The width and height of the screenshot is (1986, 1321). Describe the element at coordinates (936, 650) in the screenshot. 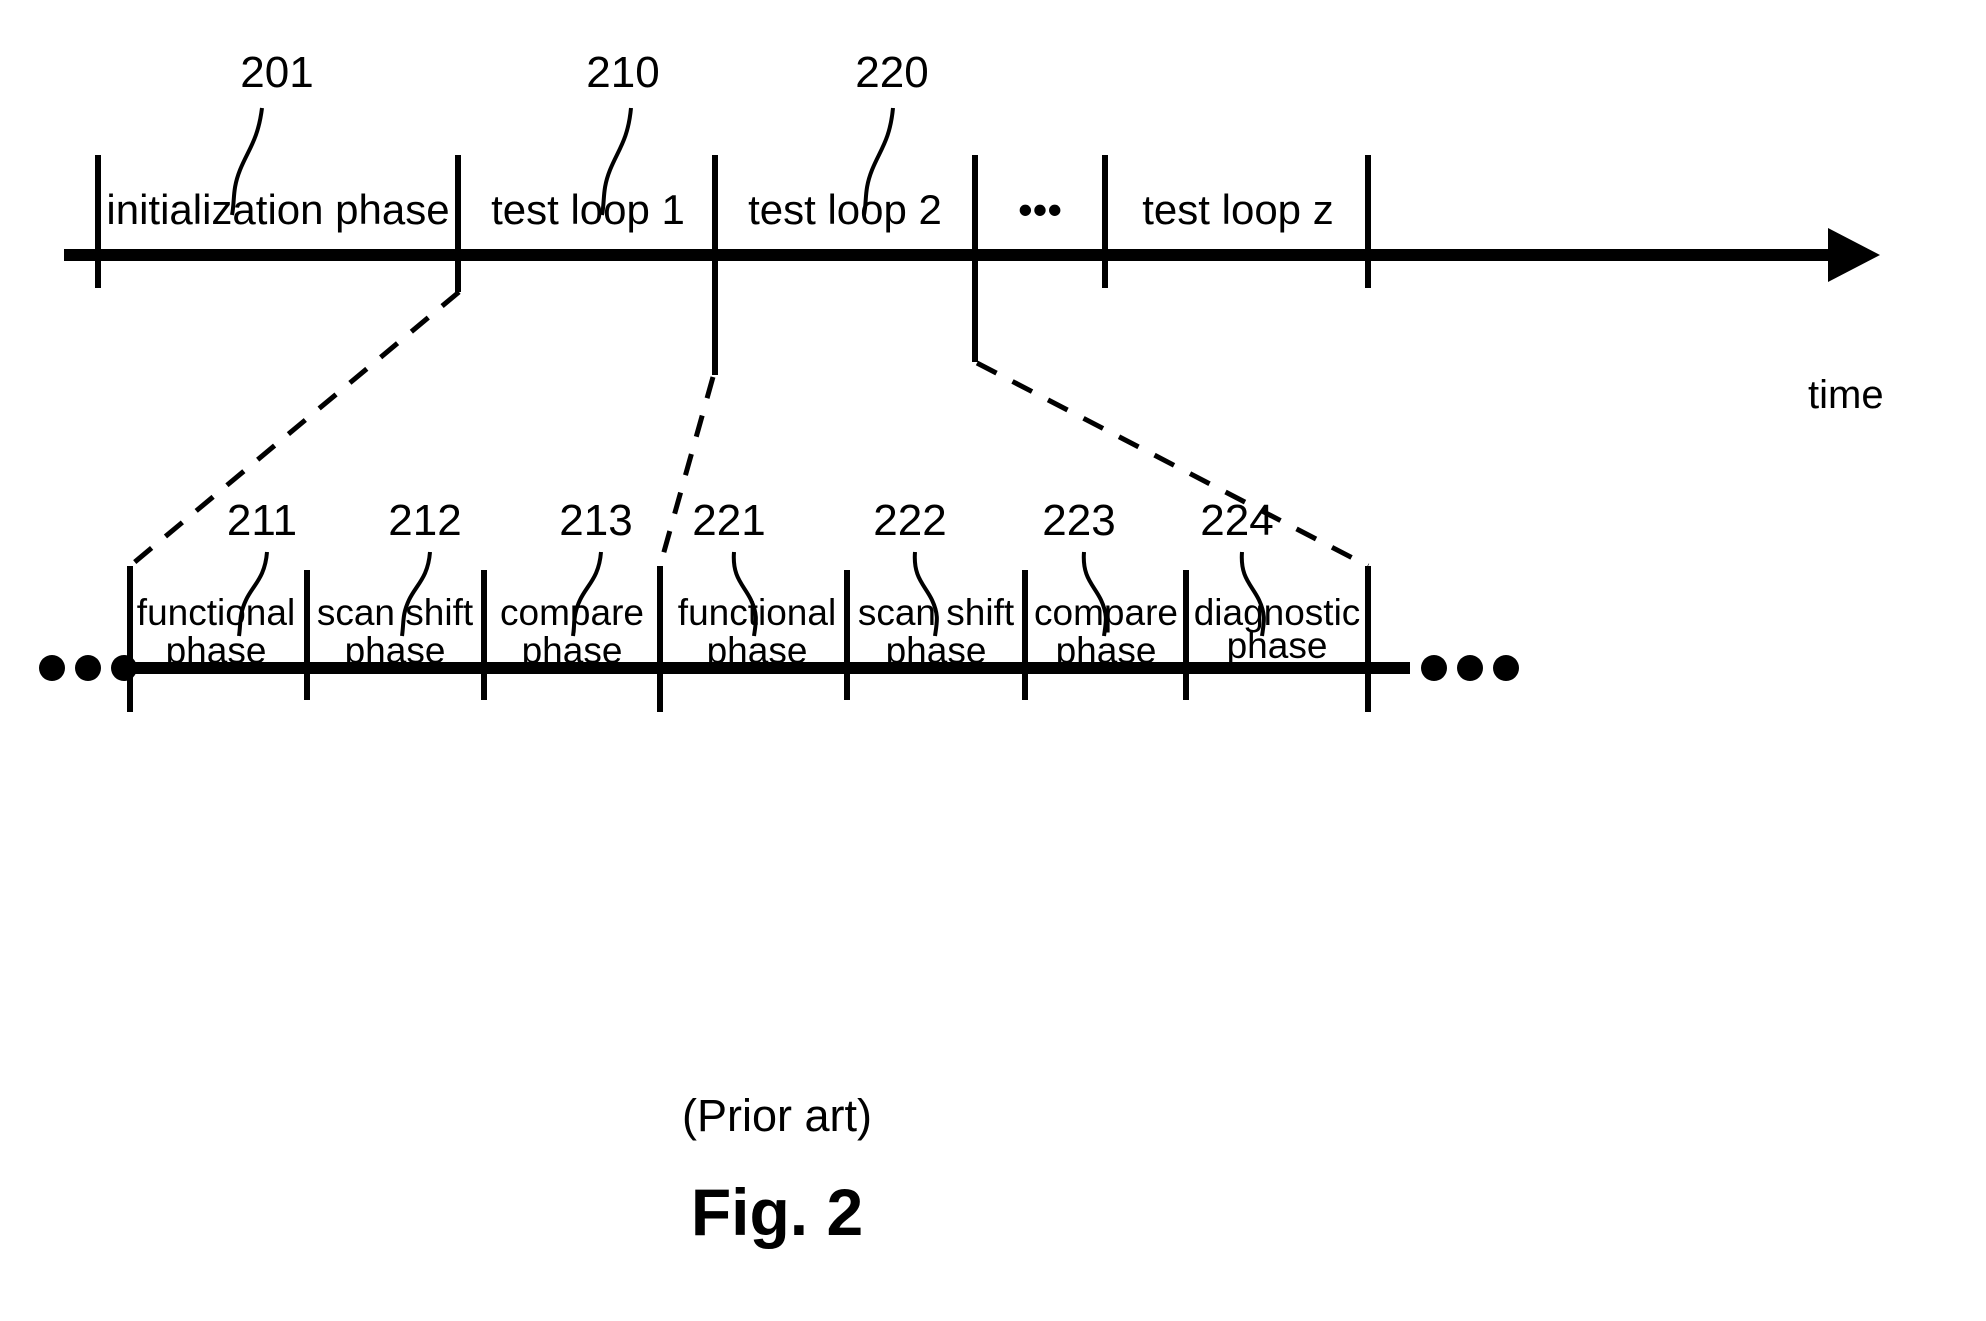

I see `bottom-phase-label-222-line2: phase` at that location.